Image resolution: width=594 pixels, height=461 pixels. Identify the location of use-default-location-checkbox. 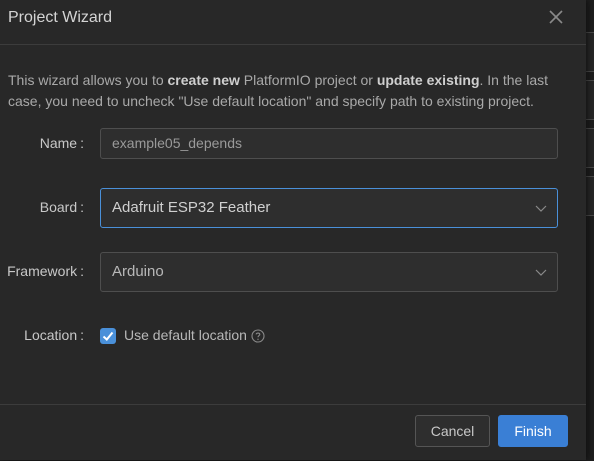
(108, 336).